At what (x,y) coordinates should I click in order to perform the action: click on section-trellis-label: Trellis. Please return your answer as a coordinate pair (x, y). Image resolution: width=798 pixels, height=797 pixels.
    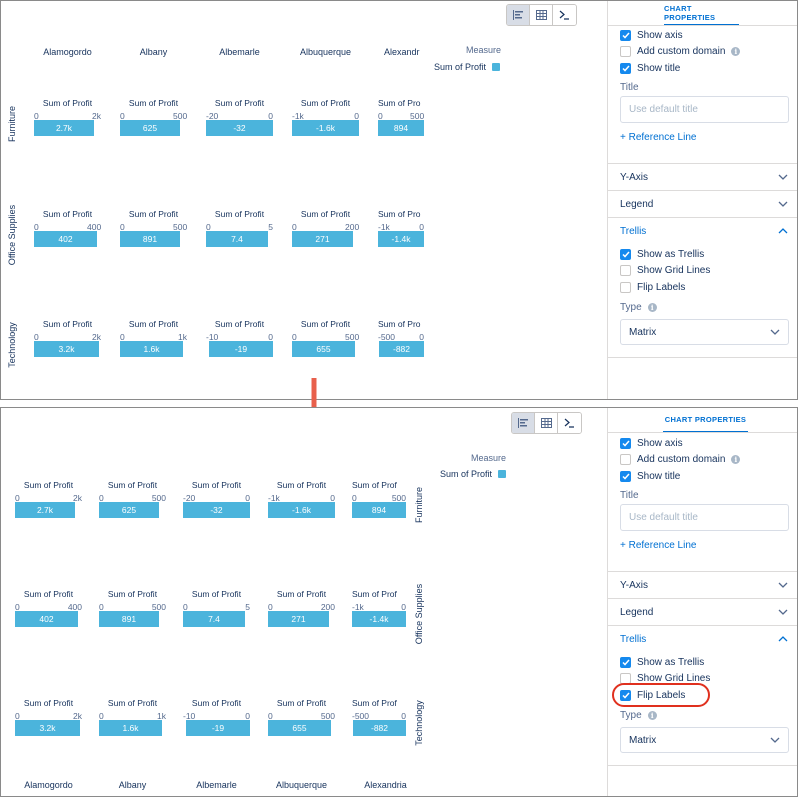
    Looking at the image, I should click on (633, 231).